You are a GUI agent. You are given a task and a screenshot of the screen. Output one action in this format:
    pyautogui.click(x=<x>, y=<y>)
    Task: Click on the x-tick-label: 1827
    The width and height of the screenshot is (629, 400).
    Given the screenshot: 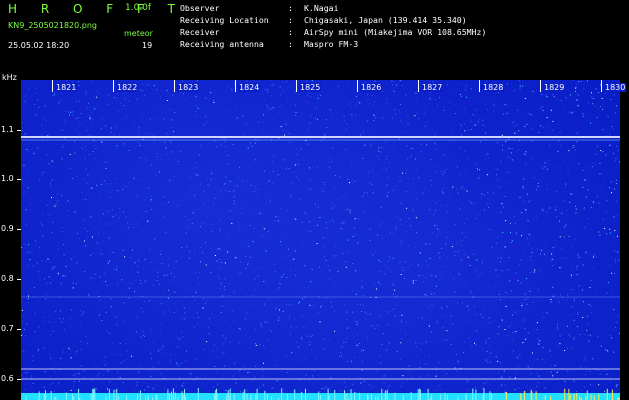 What is the action you would take?
    pyautogui.click(x=432, y=87)
    